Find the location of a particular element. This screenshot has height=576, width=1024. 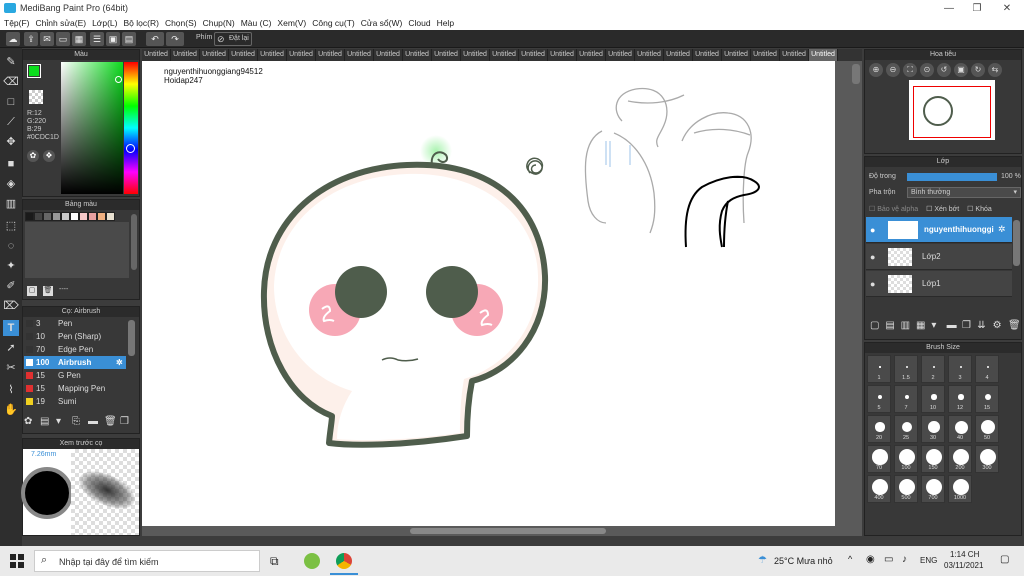

new-layer-8bit-icon: ▤ is located at coordinates (890, 328).